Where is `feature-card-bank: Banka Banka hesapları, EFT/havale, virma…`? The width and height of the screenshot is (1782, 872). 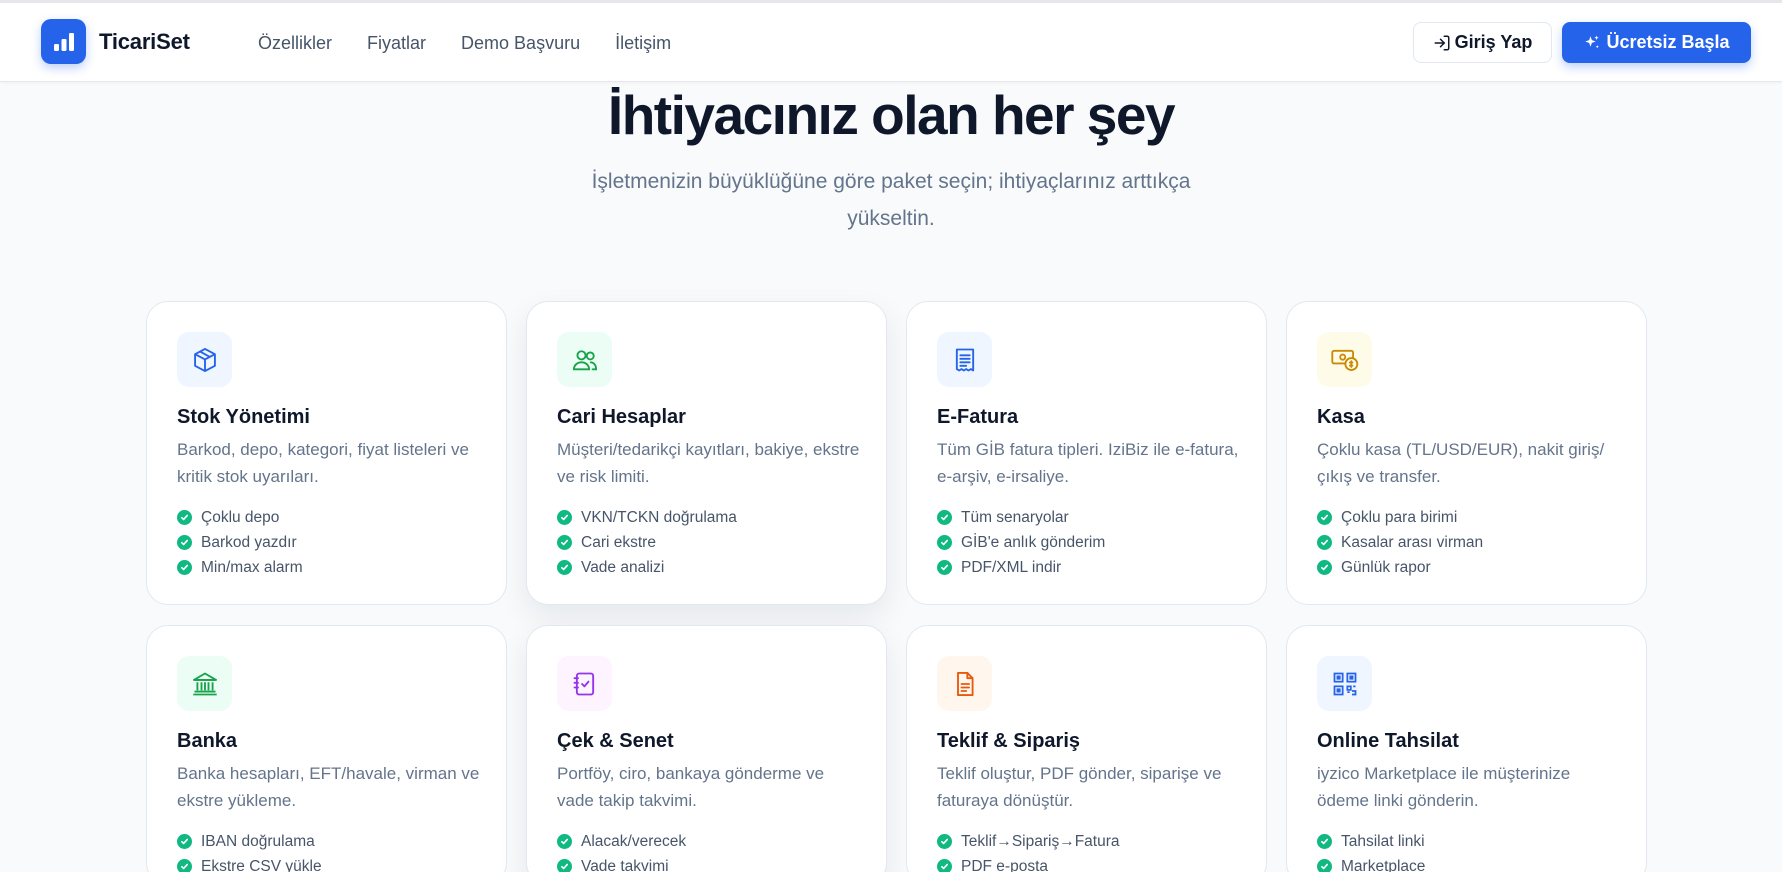 feature-card-bank: Banka Banka hesapları, EFT/havale, virma… is located at coordinates (326, 748).